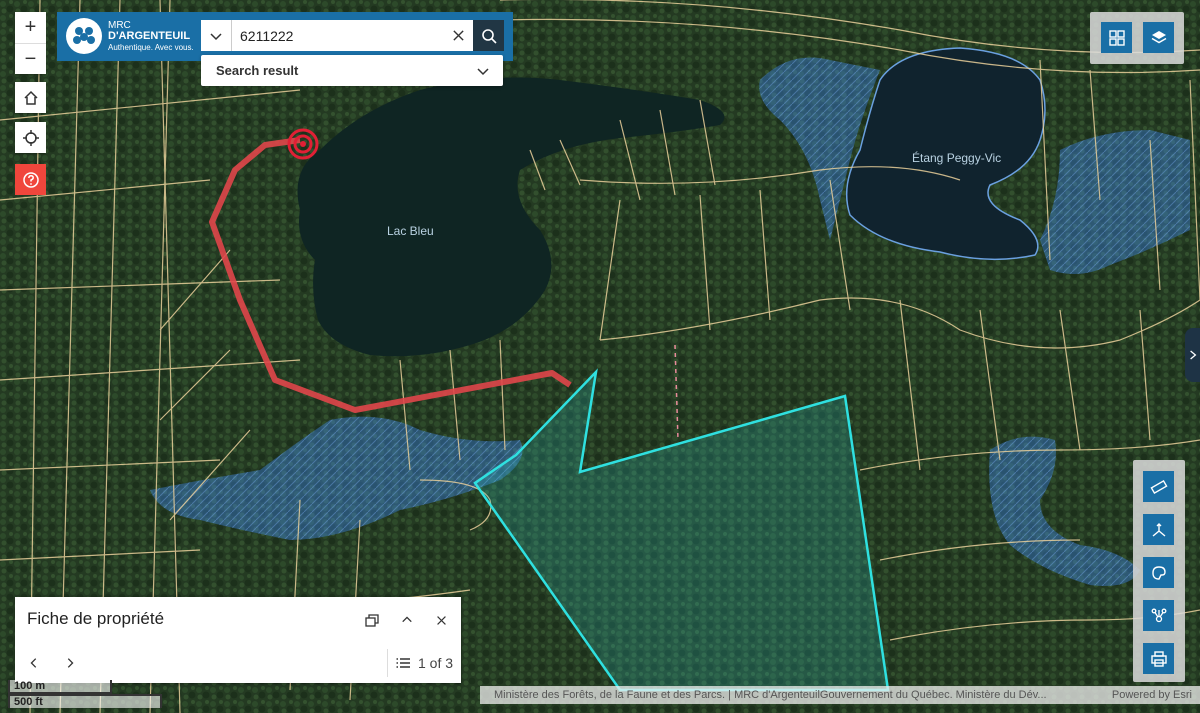 The width and height of the screenshot is (1200, 713). Describe the element at coordinates (149, 35) in the screenshot. I see `brand-line2: D'ARGENTEUIL` at that location.